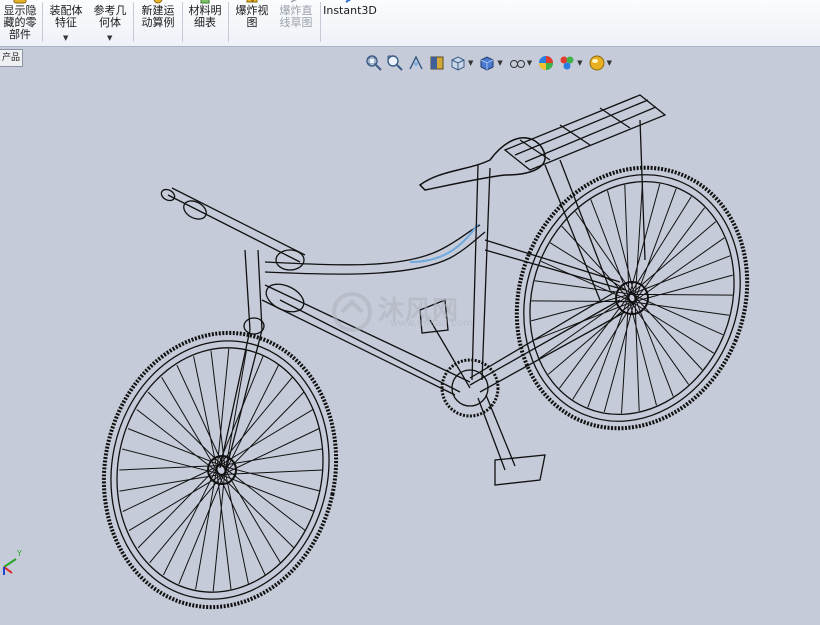  I want to click on watermark-url: www.mfcad.com, so click(431, 323).